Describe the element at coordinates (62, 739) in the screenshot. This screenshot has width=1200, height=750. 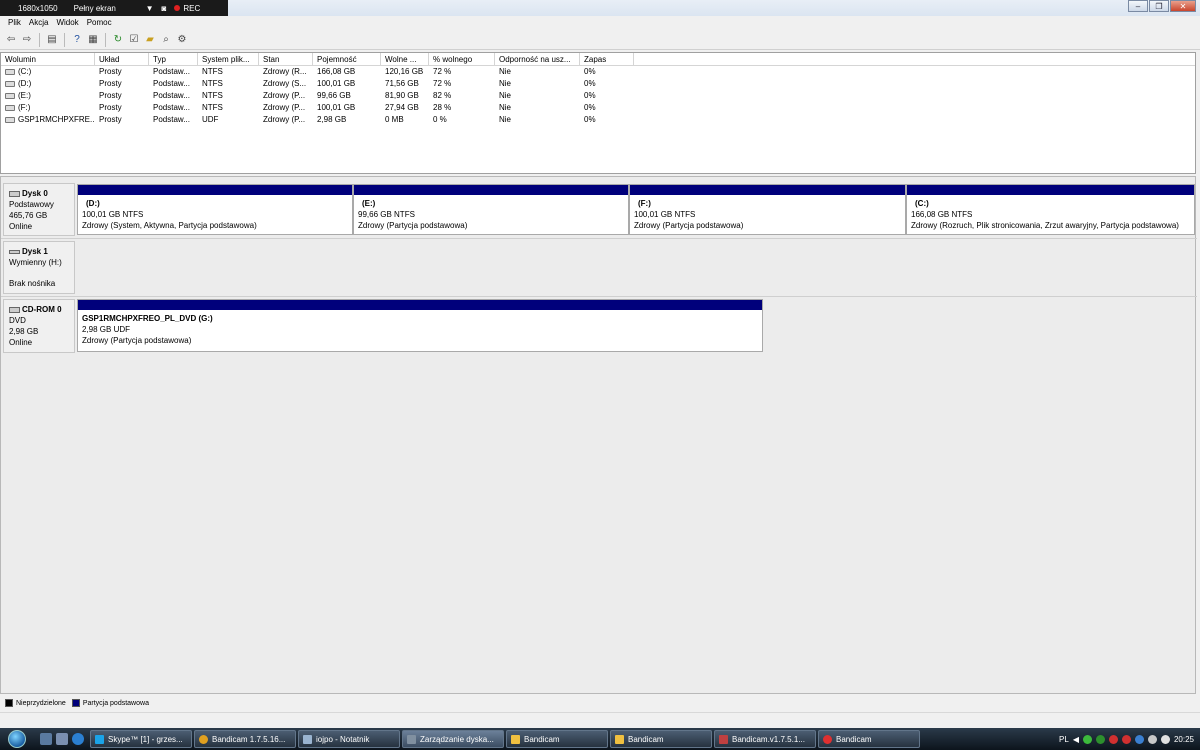
I see `switch-windows-icon` at that location.